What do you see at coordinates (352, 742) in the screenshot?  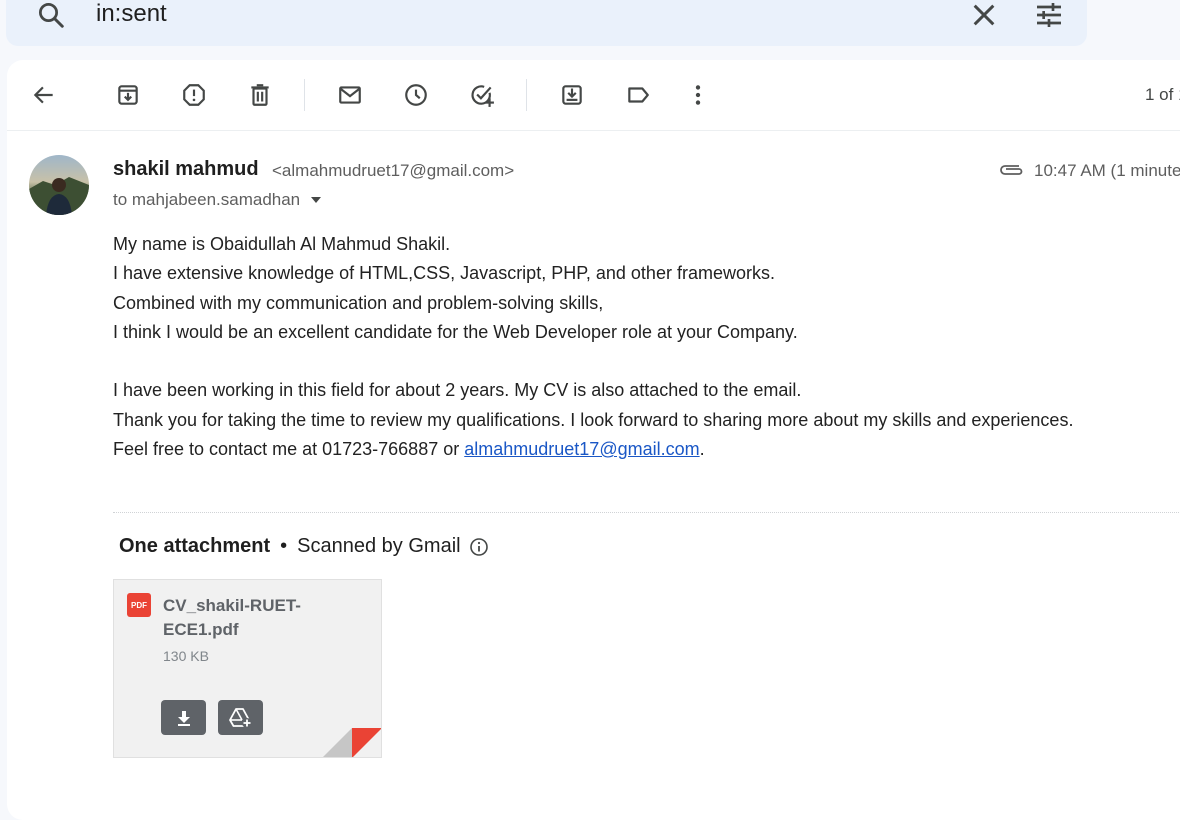 I see `page-fold-corner` at bounding box center [352, 742].